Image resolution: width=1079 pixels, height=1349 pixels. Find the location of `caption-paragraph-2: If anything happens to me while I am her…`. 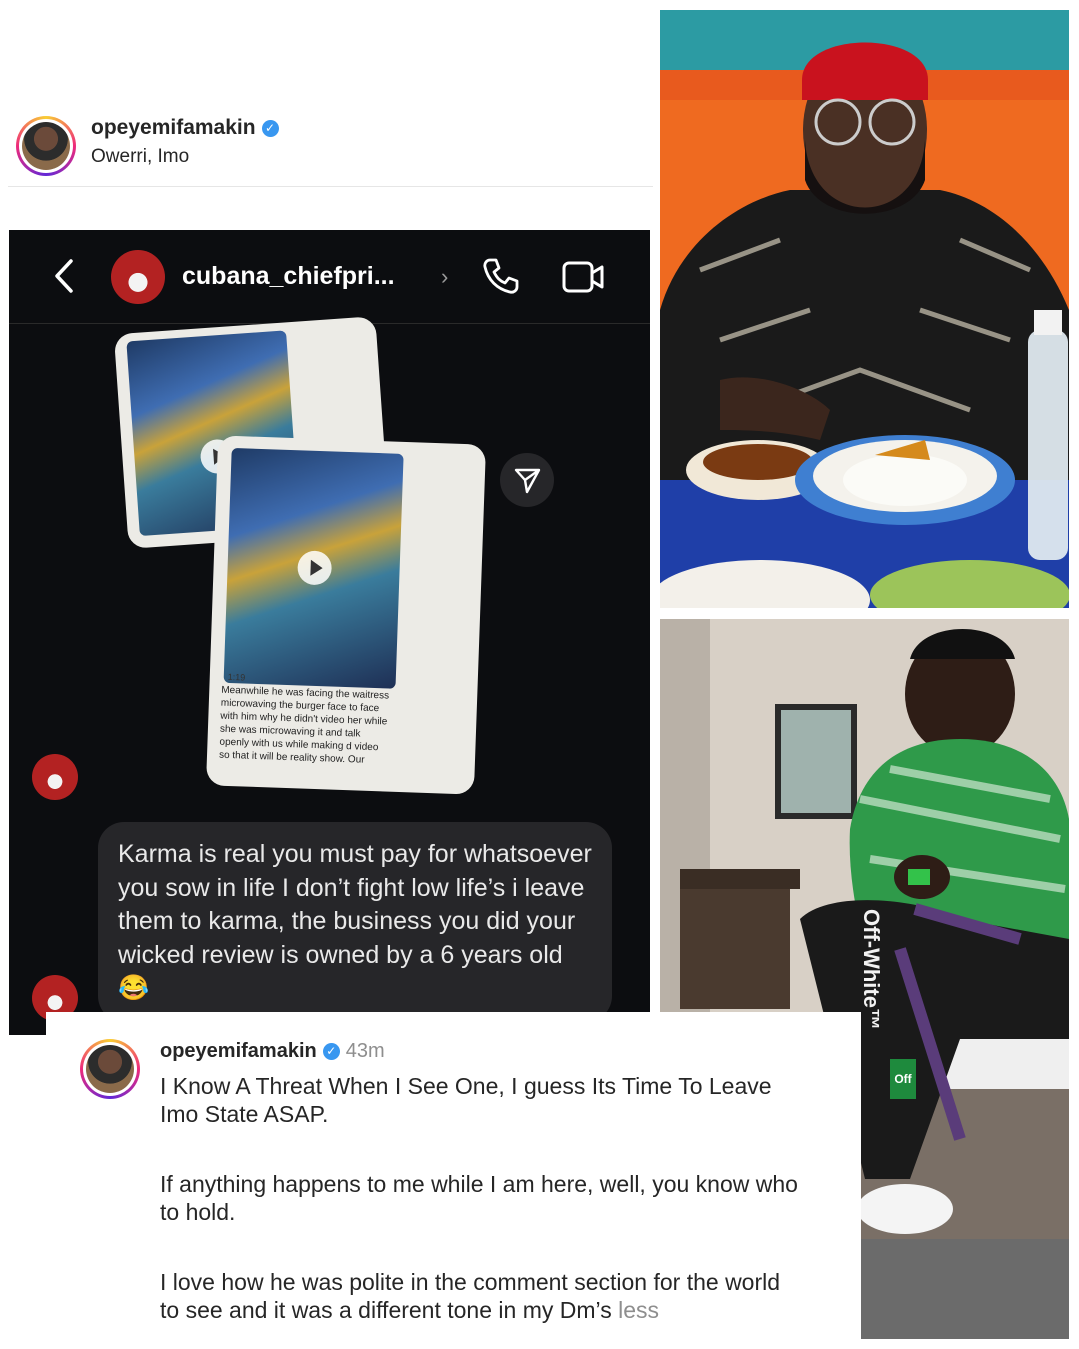

caption-paragraph-2: If anything happens to me while I am her… is located at coordinates (479, 1198).